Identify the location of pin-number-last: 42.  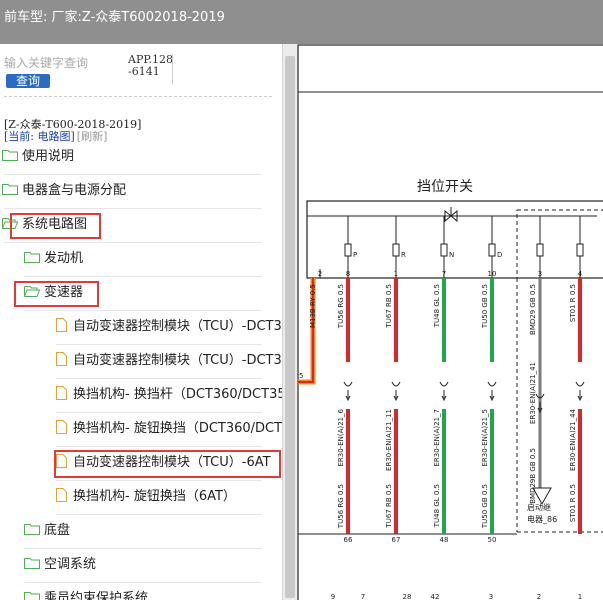
(435, 596).